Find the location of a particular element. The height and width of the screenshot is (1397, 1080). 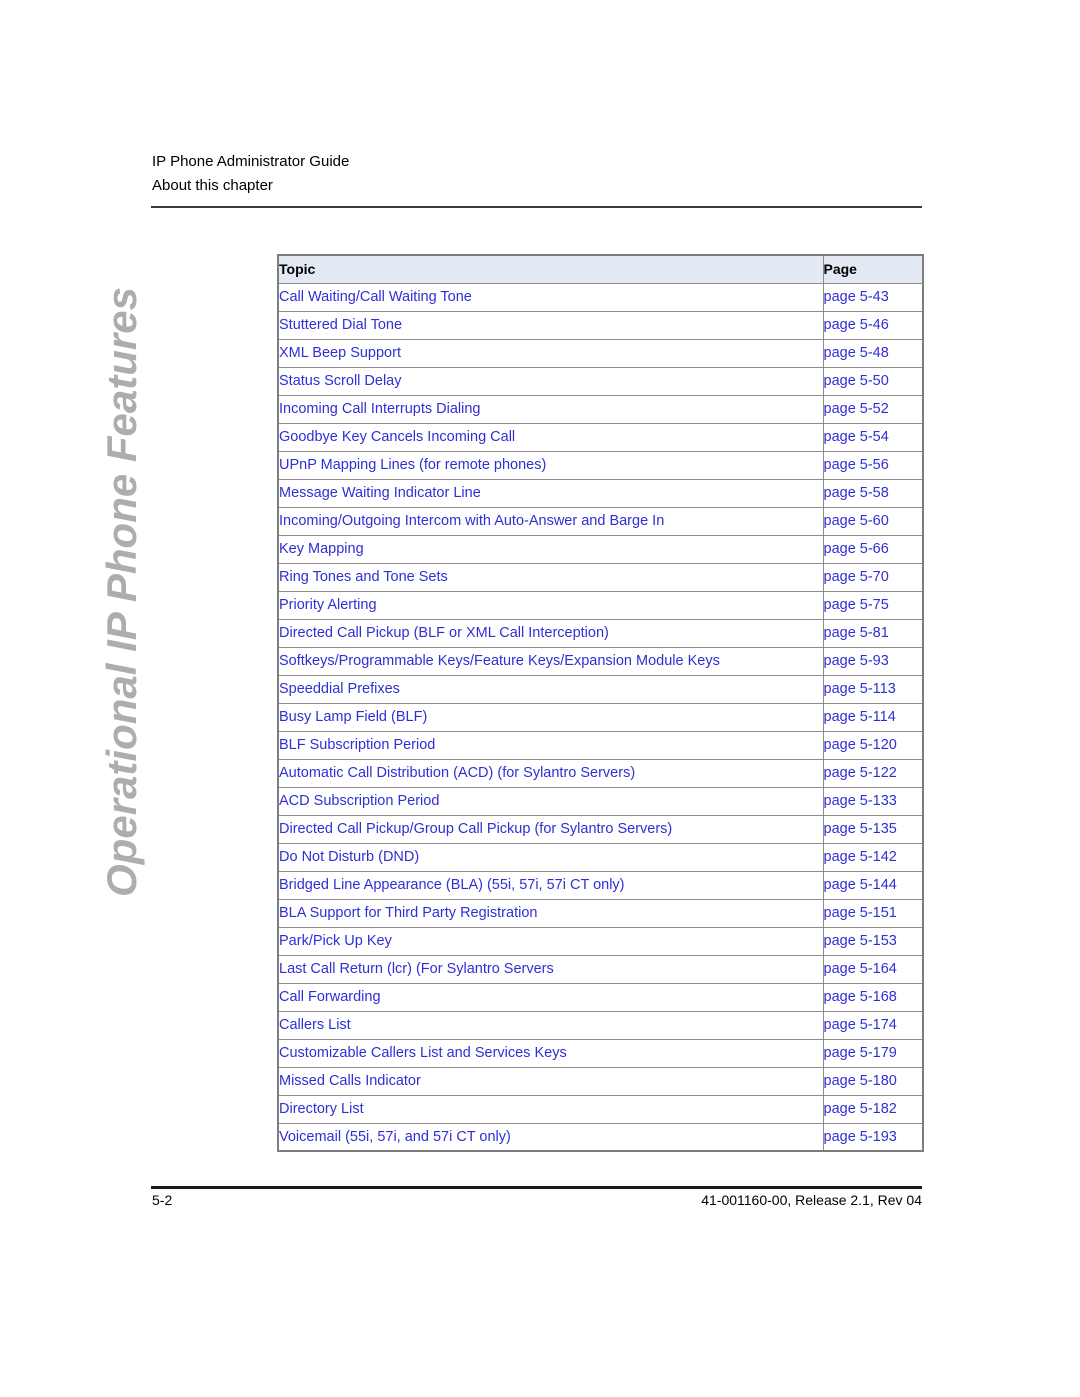

table-row: Status Scroll Delay page 5-50 is located at coordinates (600, 381).